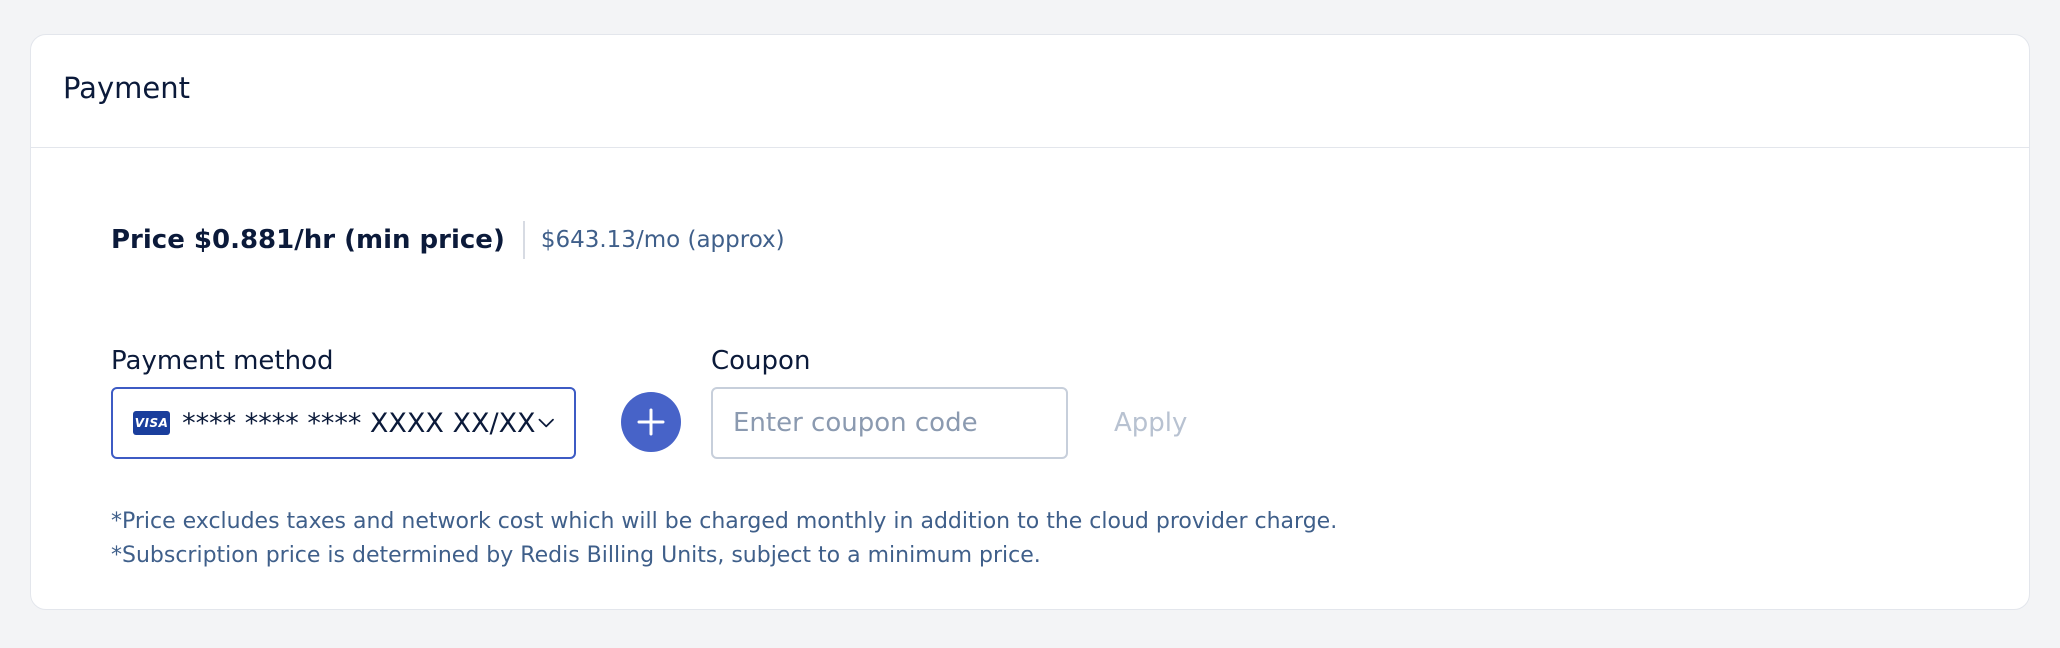 Image resolution: width=2060 pixels, height=648 pixels. I want to click on price-hourly: Price $0.881/hr (min price), so click(308, 240).